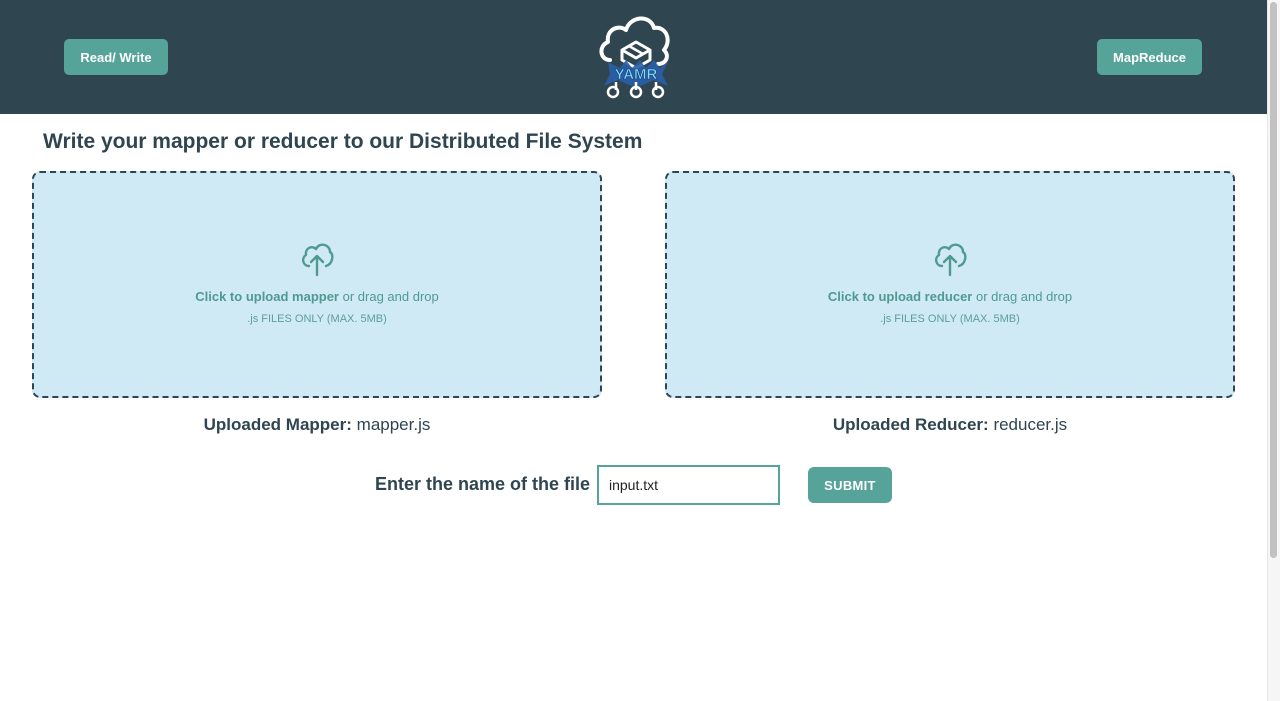 The image size is (1280, 701). I want to click on uploaded-mapper-filename: mapper.js, so click(393, 424).